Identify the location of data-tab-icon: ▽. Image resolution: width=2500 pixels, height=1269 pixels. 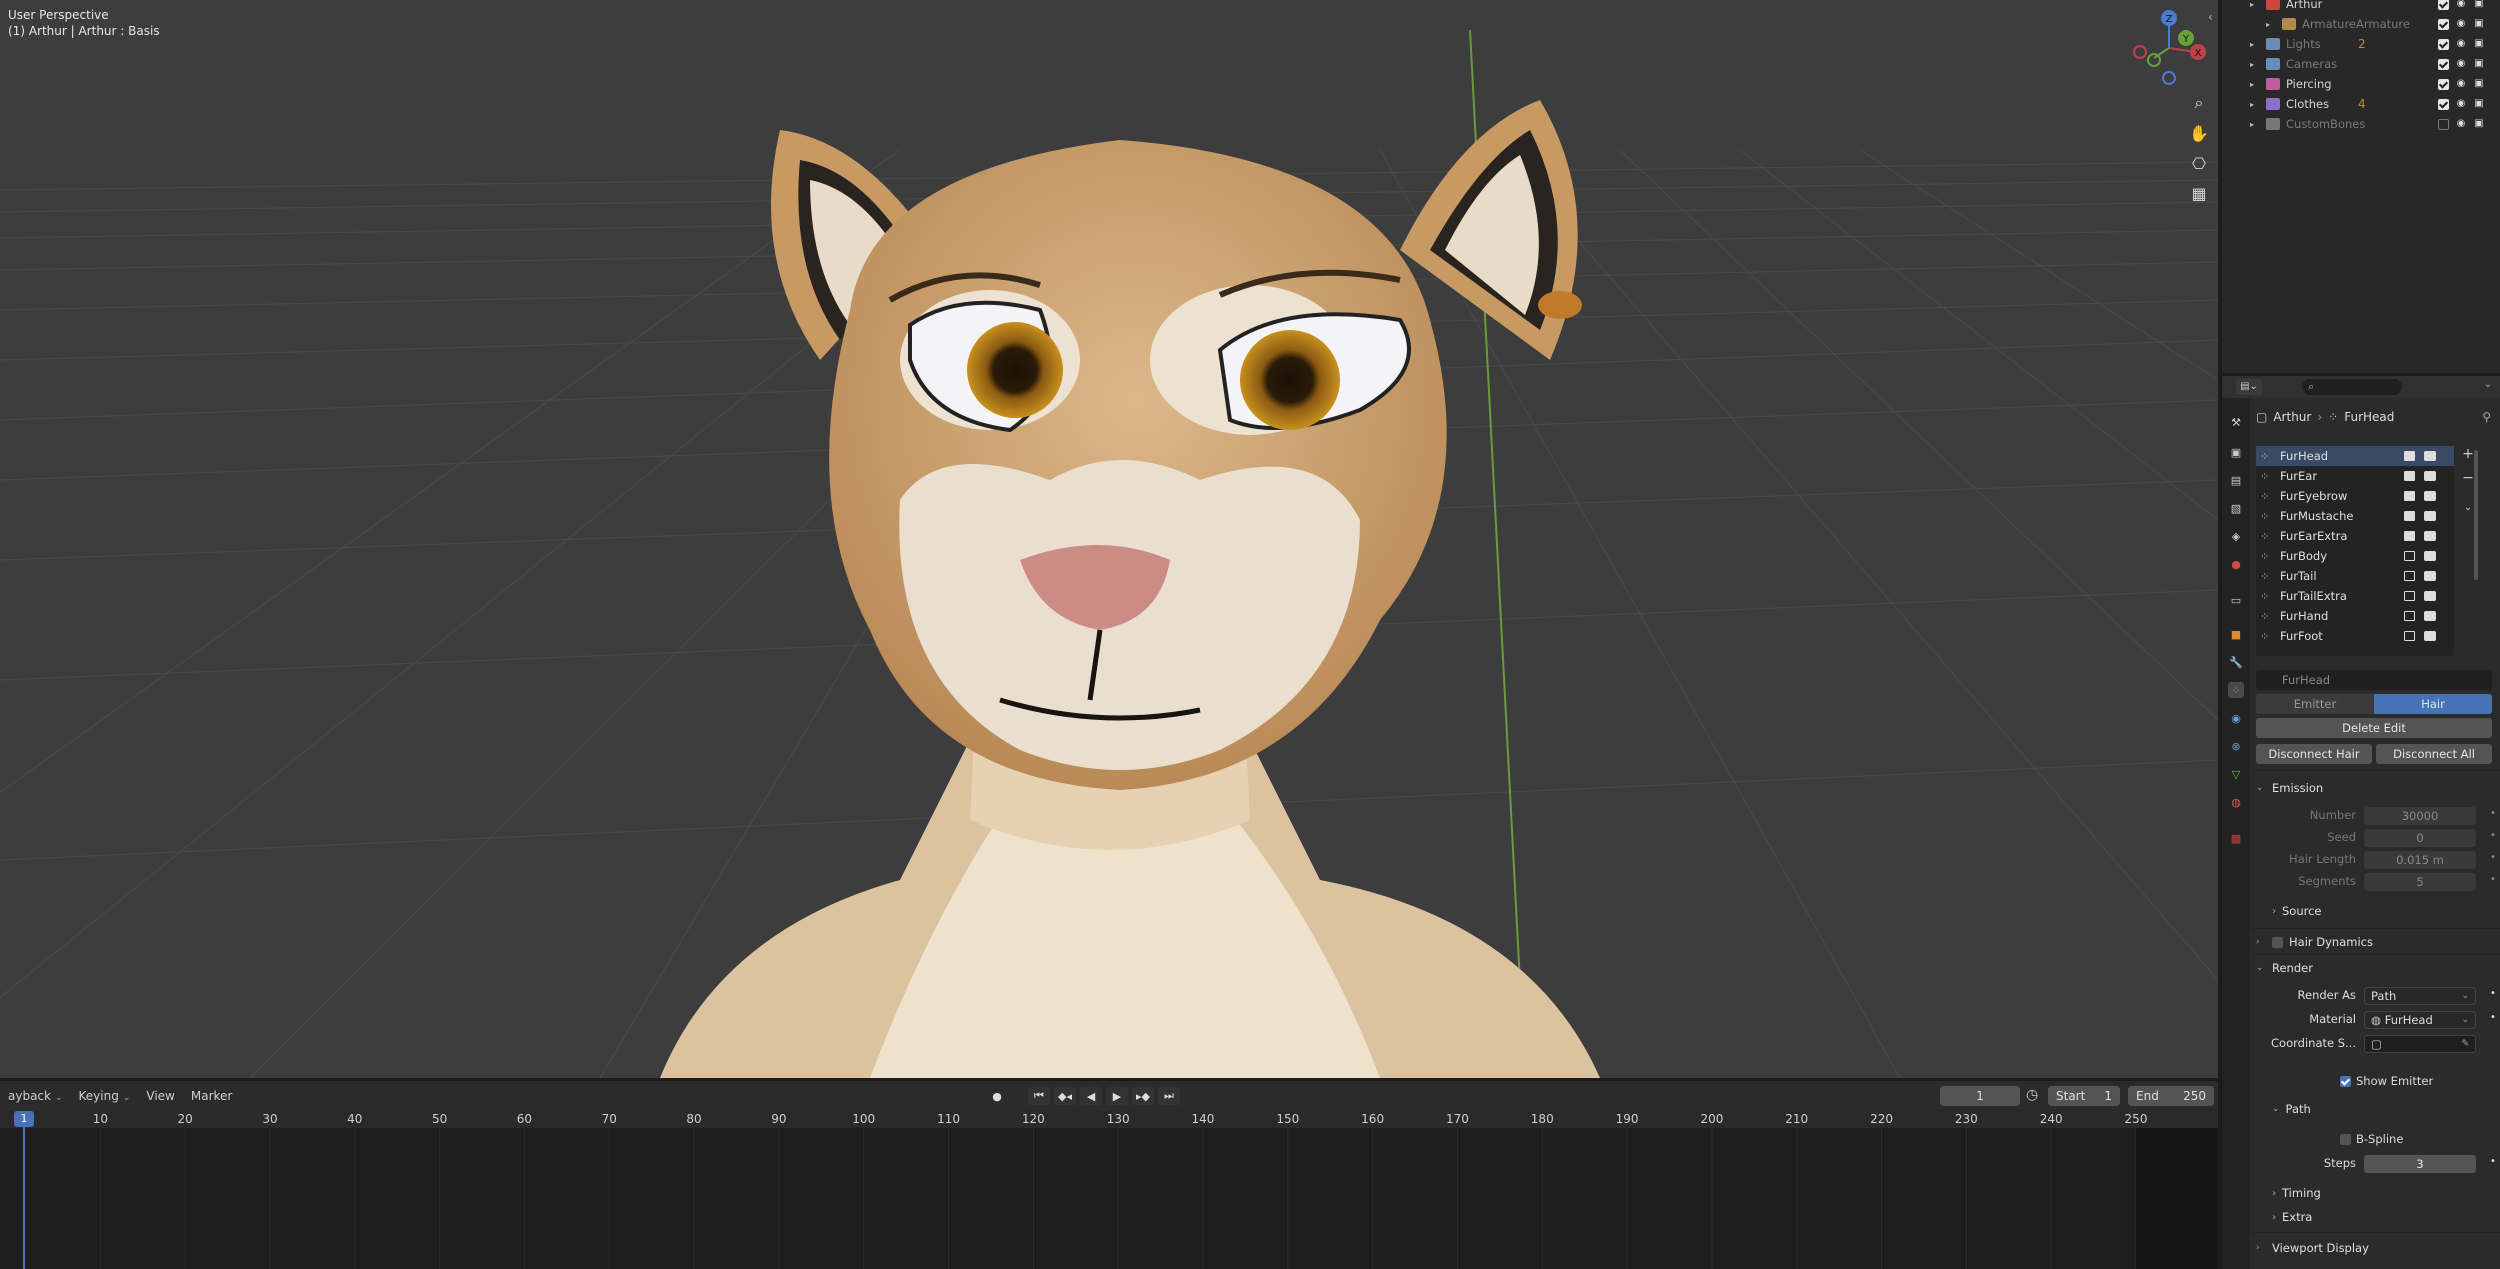
(2236, 774).